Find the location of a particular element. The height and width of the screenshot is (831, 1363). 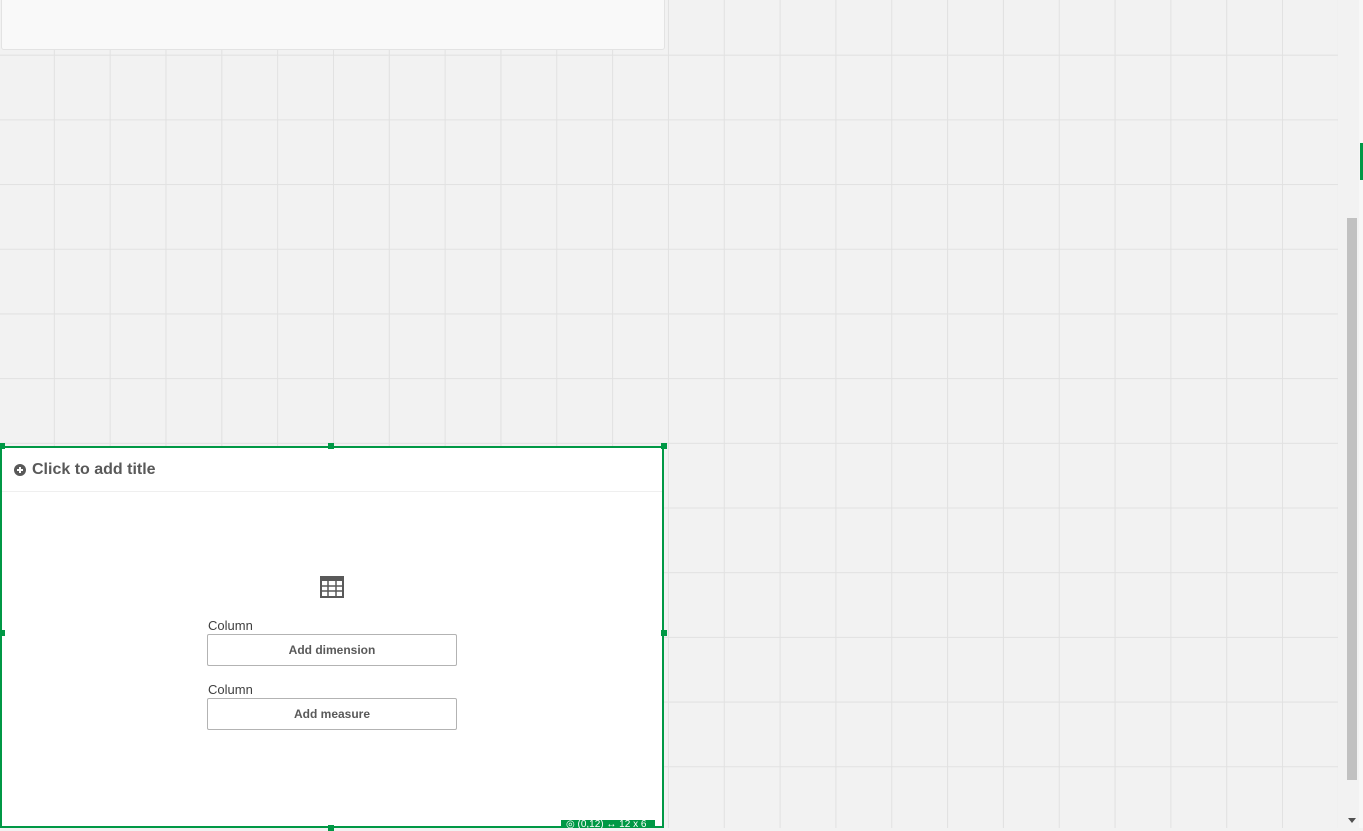

resize-handle-bottom is located at coordinates (331, 828).